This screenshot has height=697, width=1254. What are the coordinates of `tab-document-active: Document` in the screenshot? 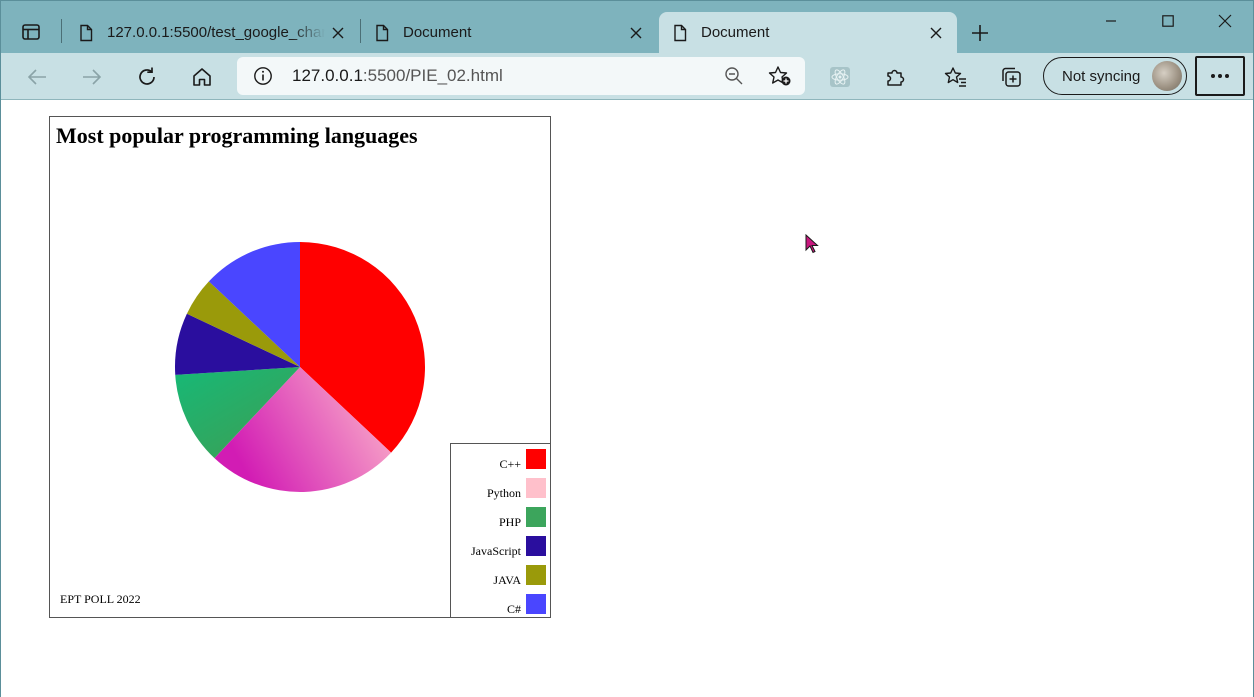 It's located at (808, 32).